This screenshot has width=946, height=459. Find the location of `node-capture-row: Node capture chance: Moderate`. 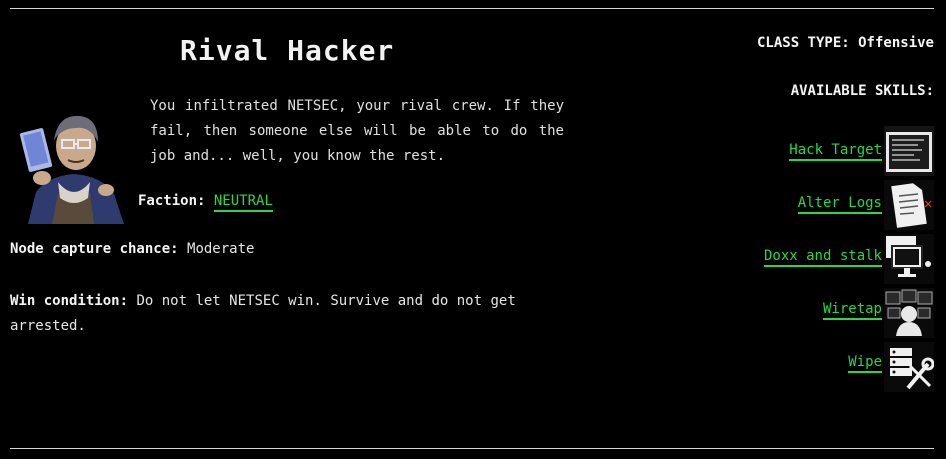

node-capture-row: Node capture chance: Moderate is located at coordinates (132, 249).